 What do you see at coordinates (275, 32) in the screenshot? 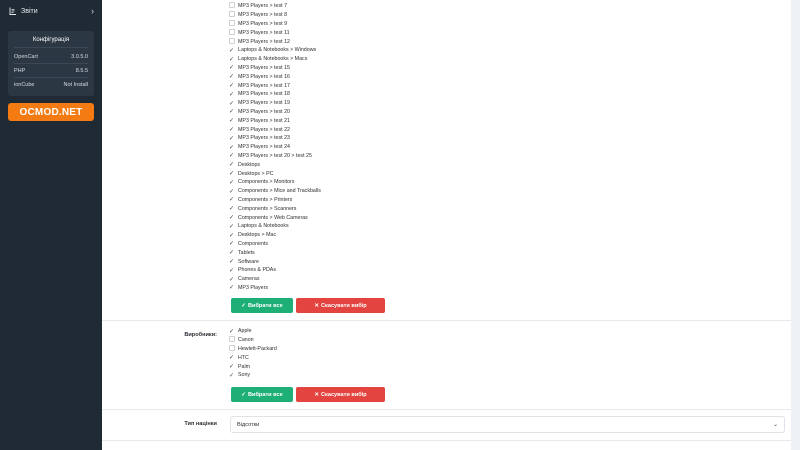
I see `checkbox-item: MP3 Players > test 11` at bounding box center [275, 32].